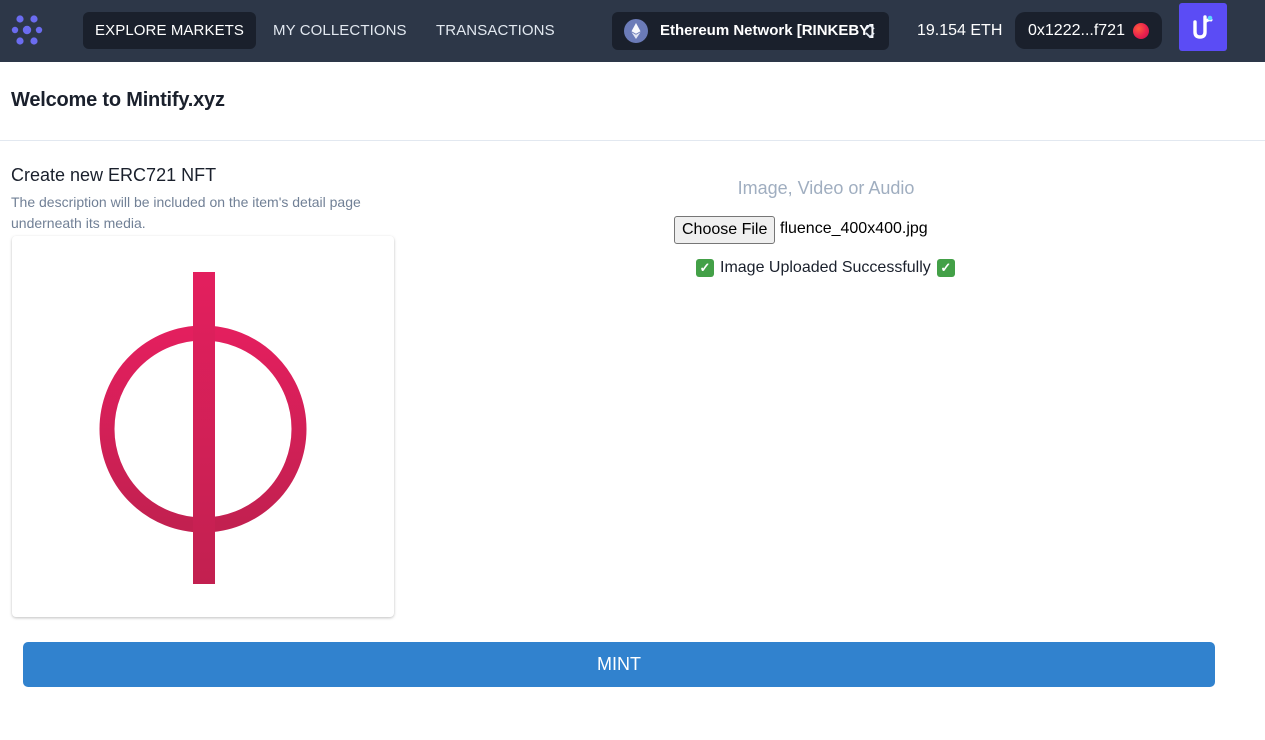 Image resolution: width=1265 pixels, height=740 pixels. I want to click on avatar, so click(1141, 31).